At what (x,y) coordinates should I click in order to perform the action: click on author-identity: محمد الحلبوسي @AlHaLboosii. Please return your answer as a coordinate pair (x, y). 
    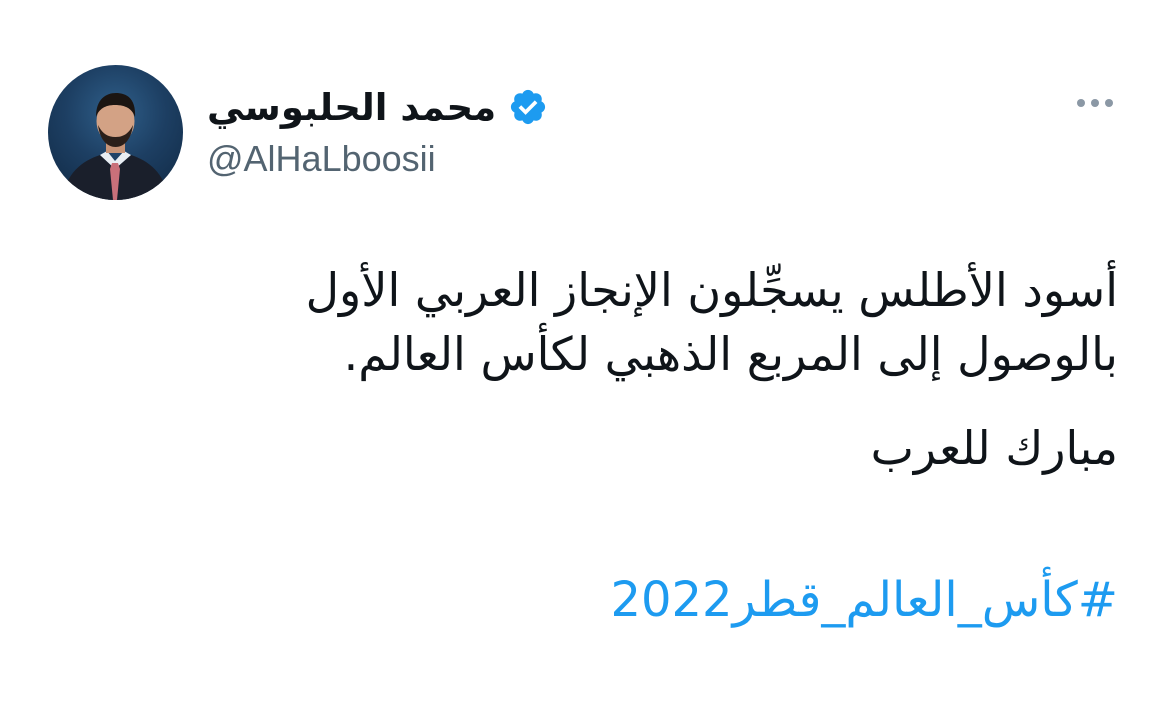
    Looking at the image, I should click on (397, 130).